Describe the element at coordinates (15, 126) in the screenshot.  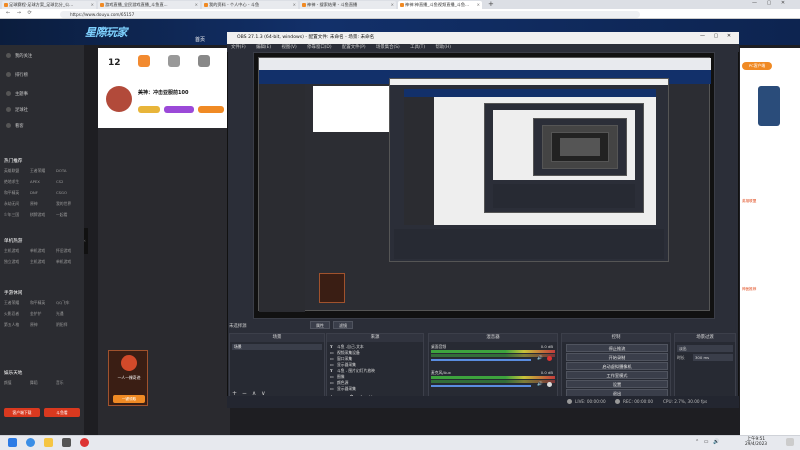
I see `sidebar-item-watch: 看客` at that location.